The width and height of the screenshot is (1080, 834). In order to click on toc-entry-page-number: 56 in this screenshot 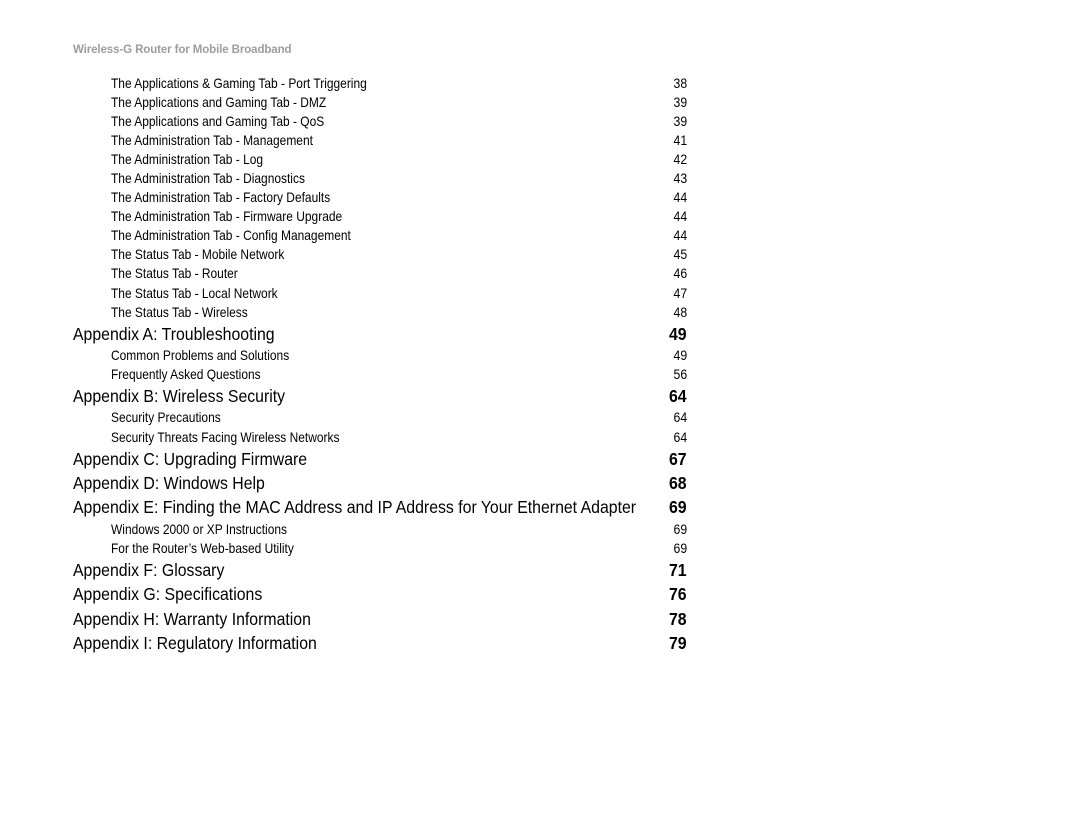, I will do `click(680, 375)`.